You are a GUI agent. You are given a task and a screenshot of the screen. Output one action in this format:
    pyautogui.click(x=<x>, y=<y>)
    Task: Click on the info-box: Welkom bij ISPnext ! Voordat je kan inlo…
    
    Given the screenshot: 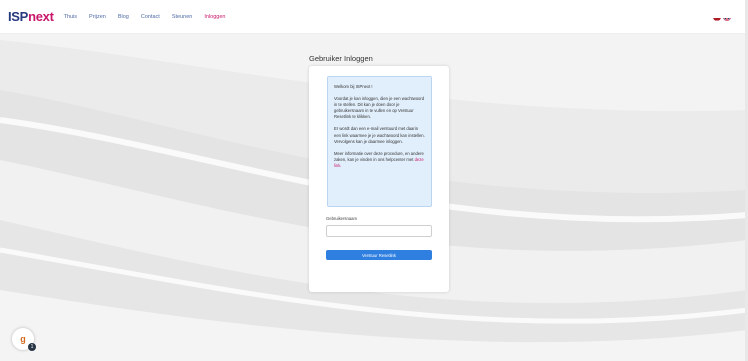 What is the action you would take?
    pyautogui.click(x=379, y=141)
    